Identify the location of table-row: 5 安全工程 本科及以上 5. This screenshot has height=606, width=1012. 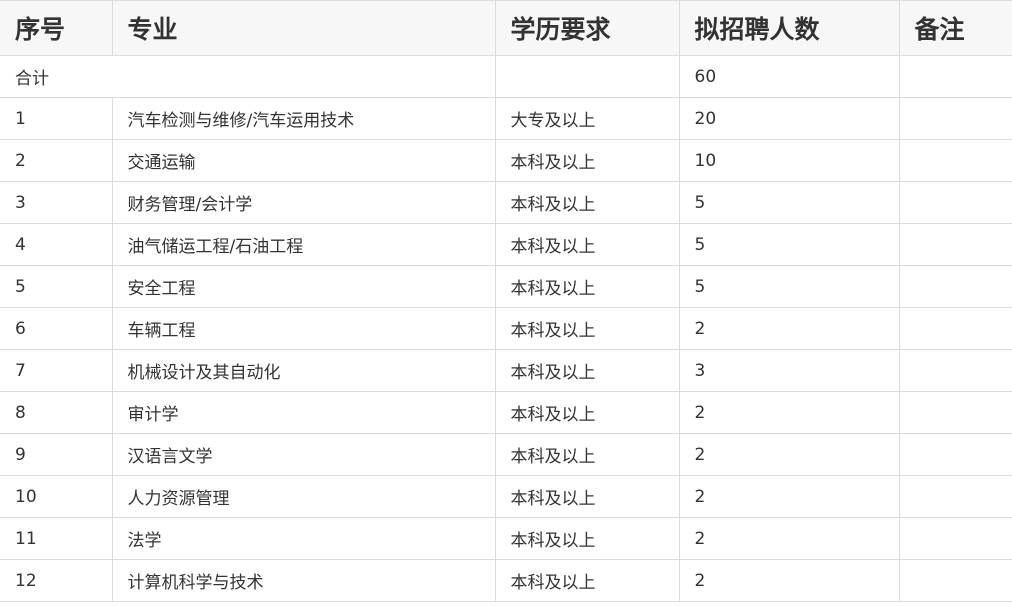
(506, 286).